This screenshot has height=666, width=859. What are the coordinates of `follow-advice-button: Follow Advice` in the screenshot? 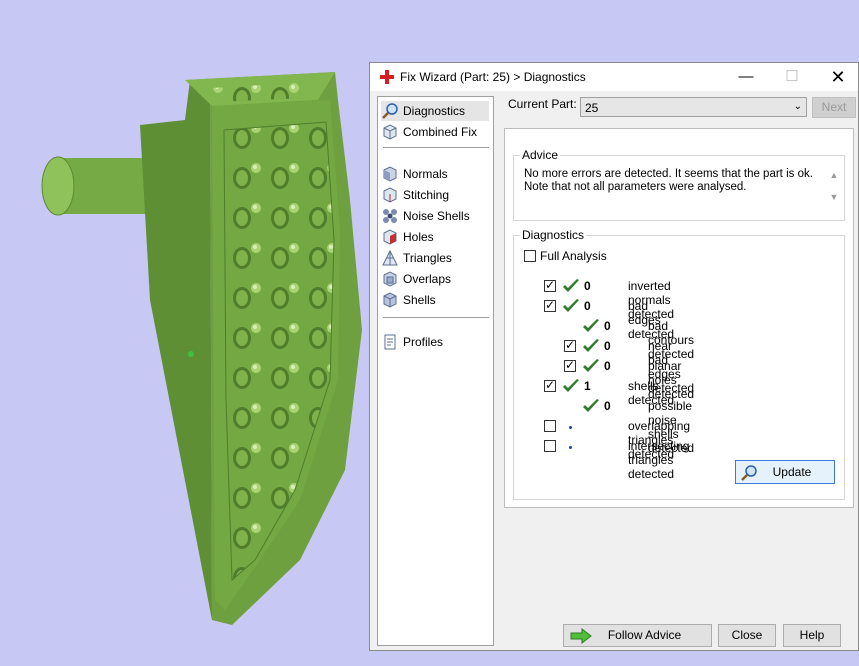 It's located at (637, 635).